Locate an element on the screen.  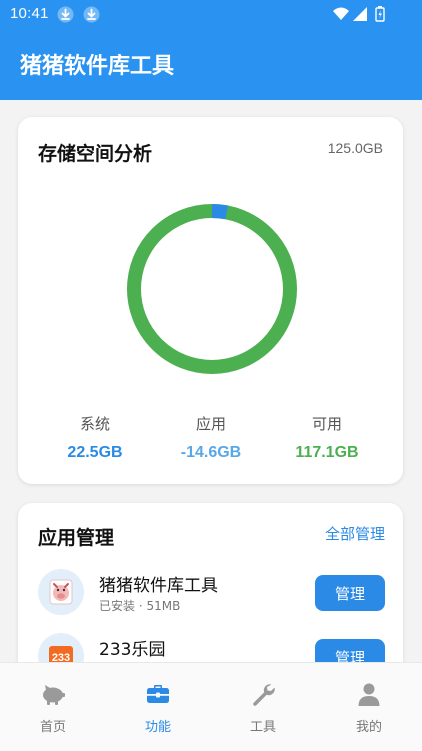
piggy-bank-icon is located at coordinates (54, 695).